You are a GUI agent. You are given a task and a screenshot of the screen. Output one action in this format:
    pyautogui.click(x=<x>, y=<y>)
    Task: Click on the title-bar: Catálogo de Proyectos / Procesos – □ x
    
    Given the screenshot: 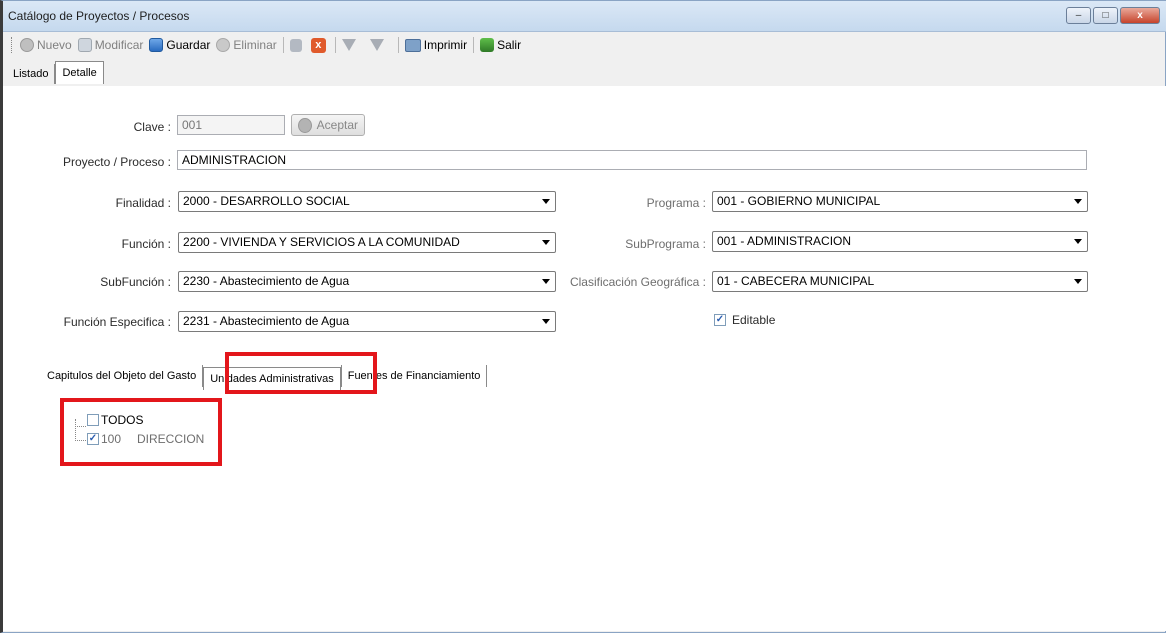 What is the action you would take?
    pyautogui.click(x=584, y=16)
    